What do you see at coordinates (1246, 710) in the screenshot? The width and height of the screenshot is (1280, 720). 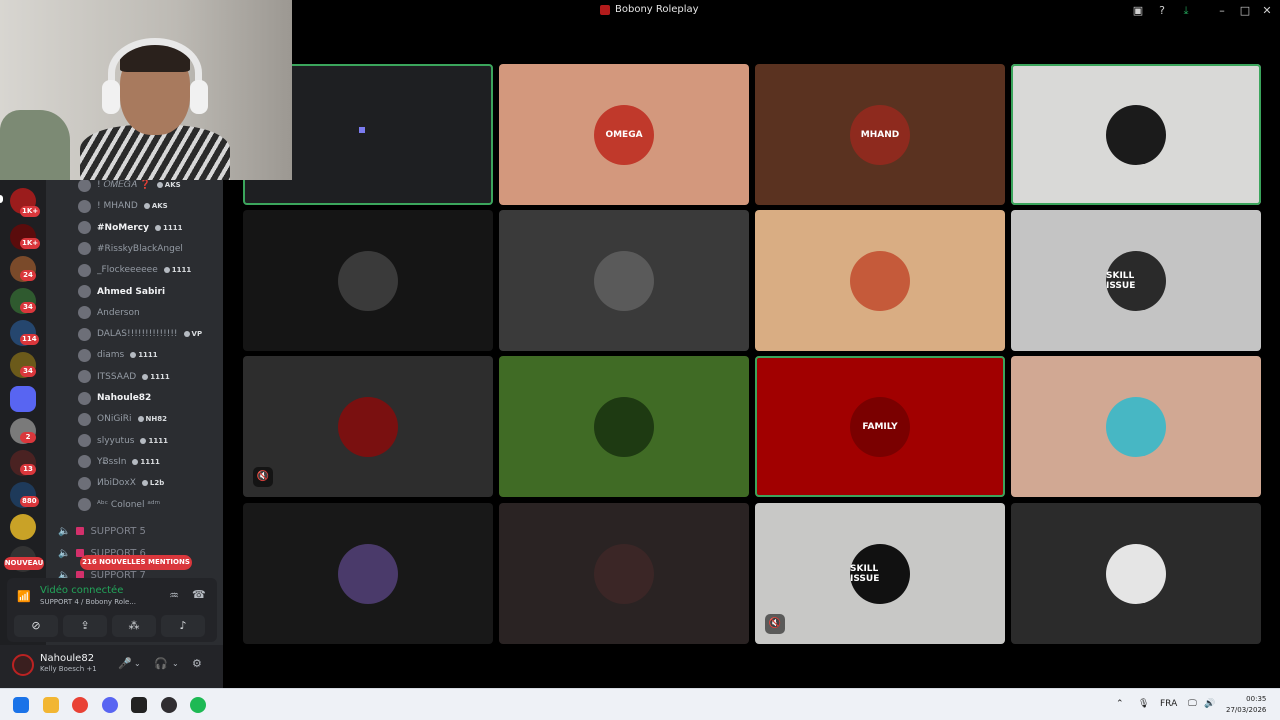 I see `clock-date: 27/03/2026` at bounding box center [1246, 710].